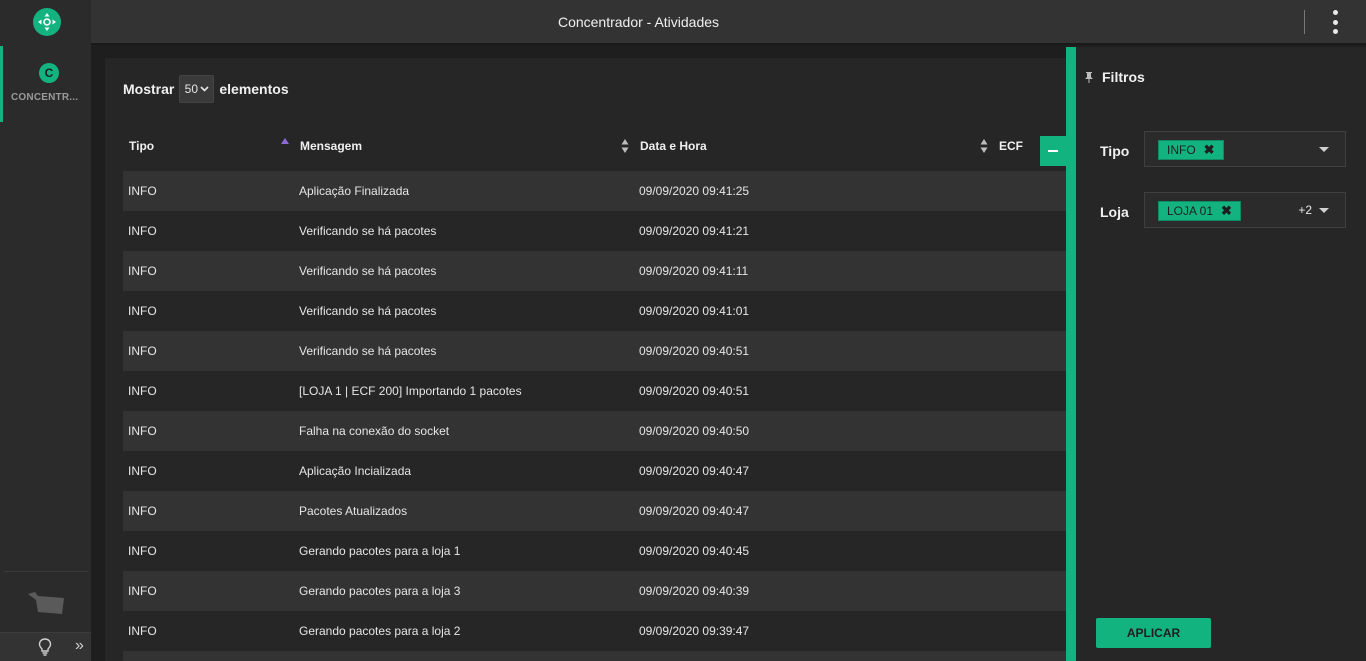 The width and height of the screenshot is (1366, 661). I want to click on show-label: Mostrar, so click(149, 89).